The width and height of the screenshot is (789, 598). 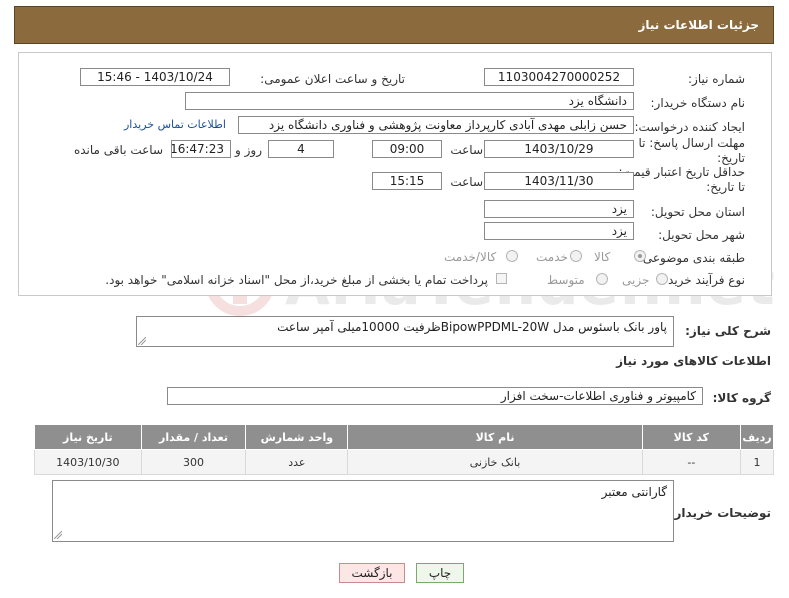 What do you see at coordinates (407, 181) in the screenshot?
I see `validity-time-field: 15:15` at bounding box center [407, 181].